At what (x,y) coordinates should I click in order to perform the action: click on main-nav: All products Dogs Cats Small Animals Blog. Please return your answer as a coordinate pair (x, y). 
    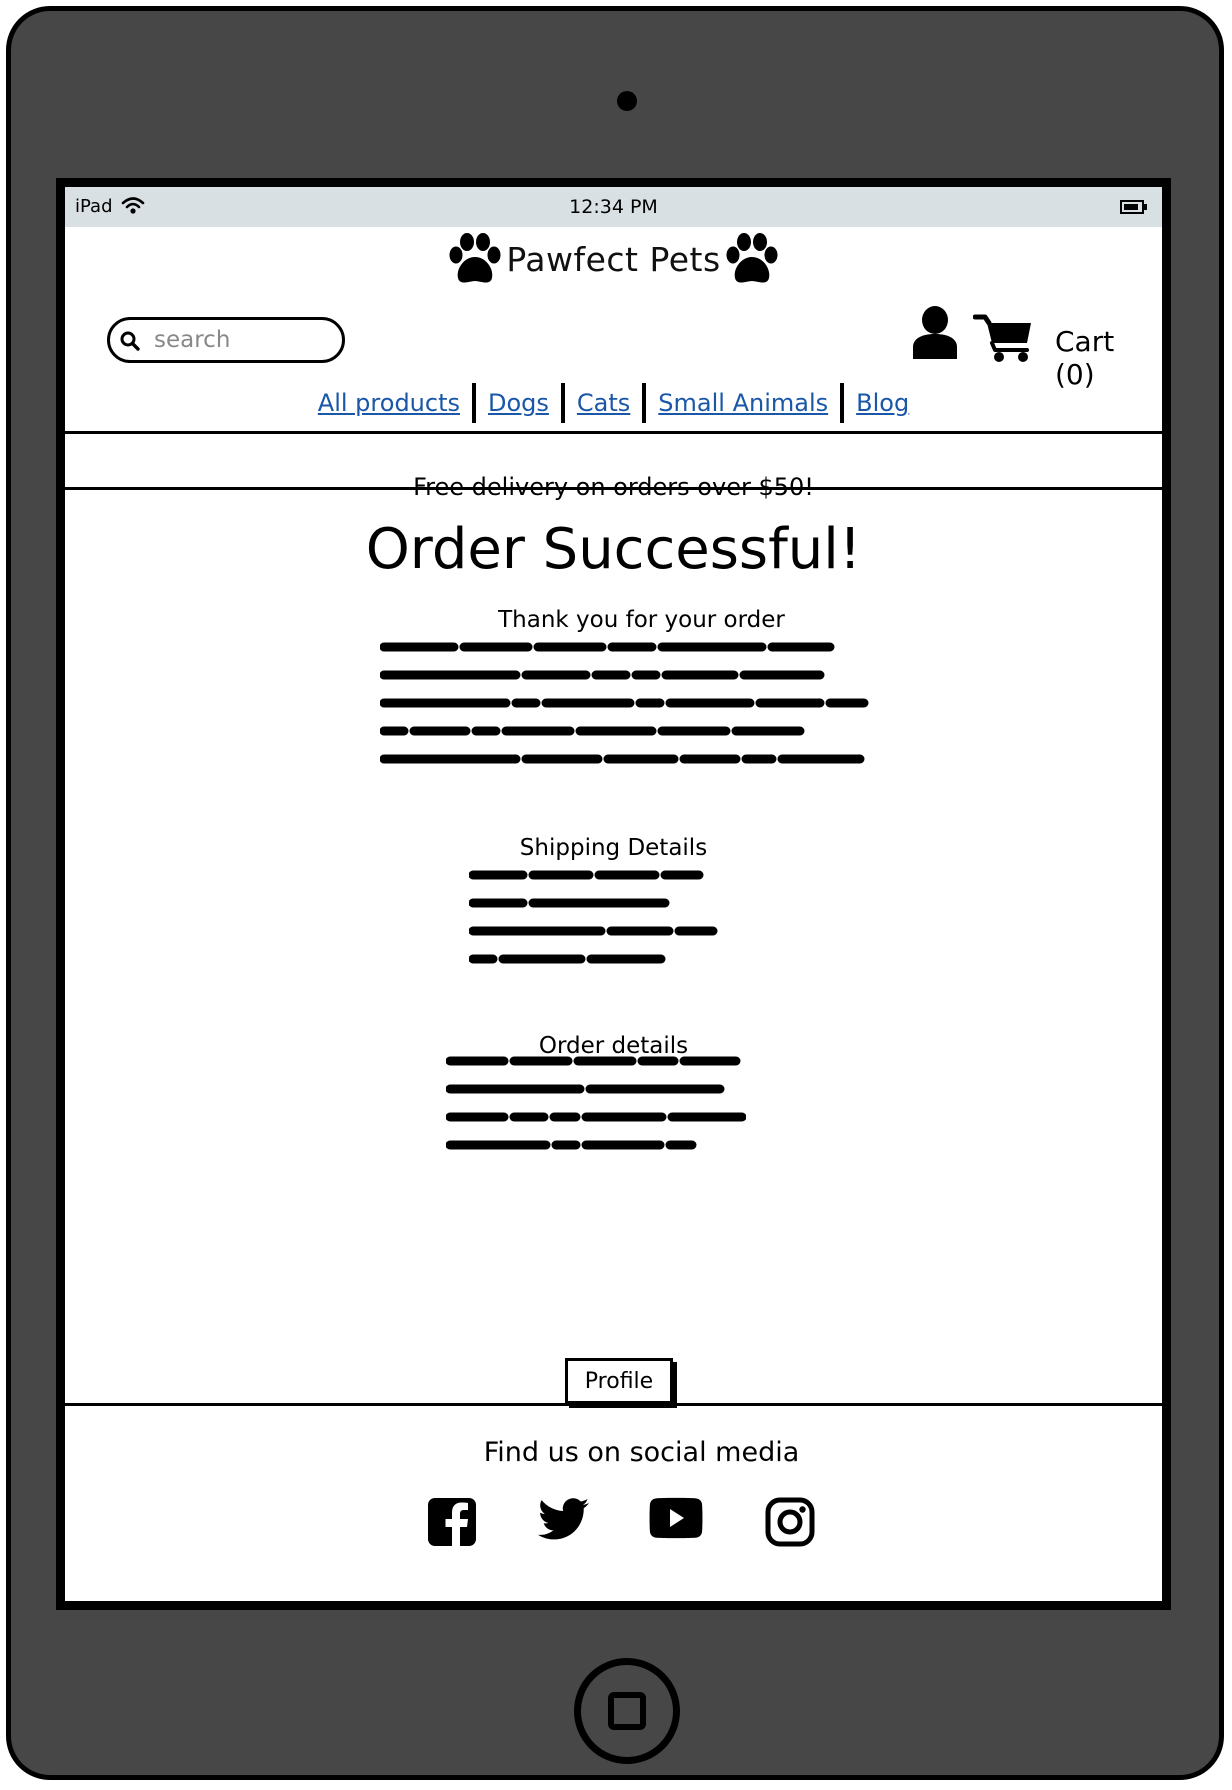
    Looking at the image, I should click on (613, 403).